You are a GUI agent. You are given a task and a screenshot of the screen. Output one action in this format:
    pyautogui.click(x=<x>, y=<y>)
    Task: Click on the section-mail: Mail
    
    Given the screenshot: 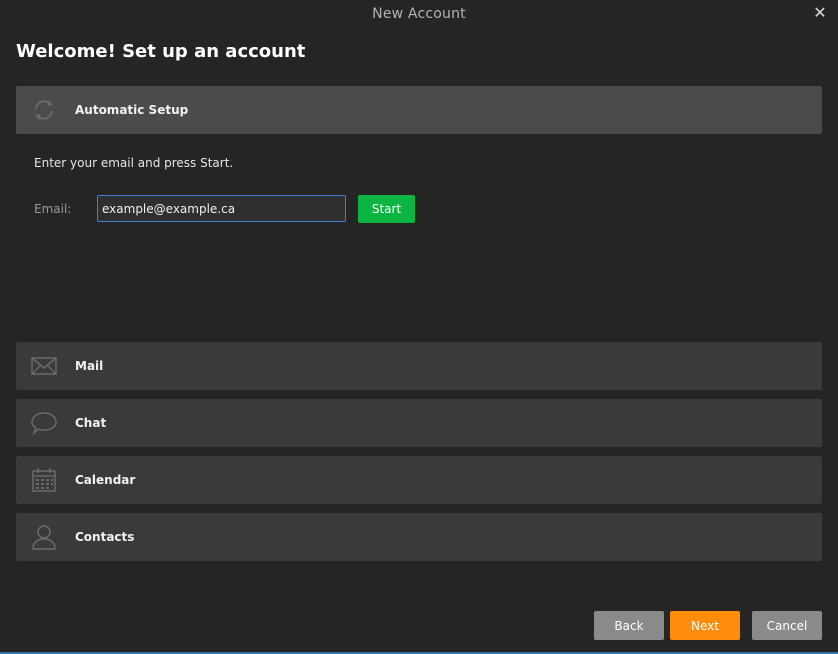 What is the action you would take?
    pyautogui.click(x=419, y=366)
    